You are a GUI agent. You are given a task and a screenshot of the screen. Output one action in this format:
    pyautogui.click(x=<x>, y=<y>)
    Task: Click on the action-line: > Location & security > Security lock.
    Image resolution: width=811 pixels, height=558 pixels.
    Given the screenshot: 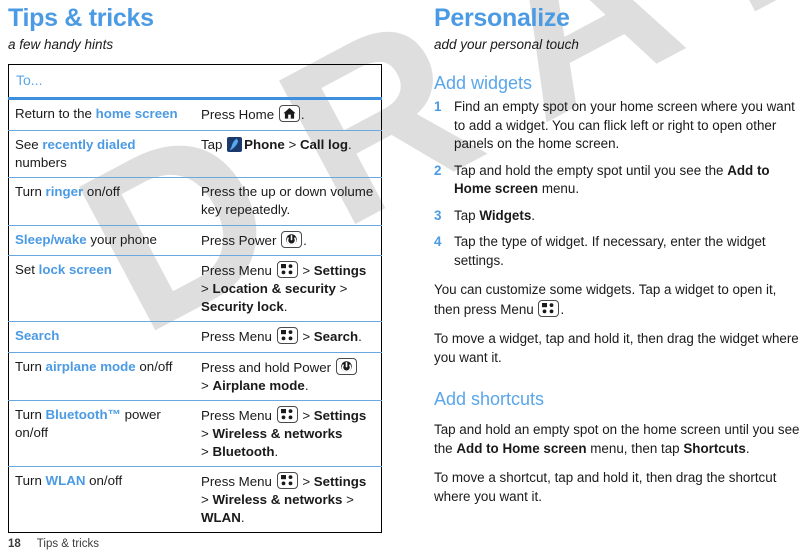 What is the action you would take?
    pyautogui.click(x=274, y=297)
    